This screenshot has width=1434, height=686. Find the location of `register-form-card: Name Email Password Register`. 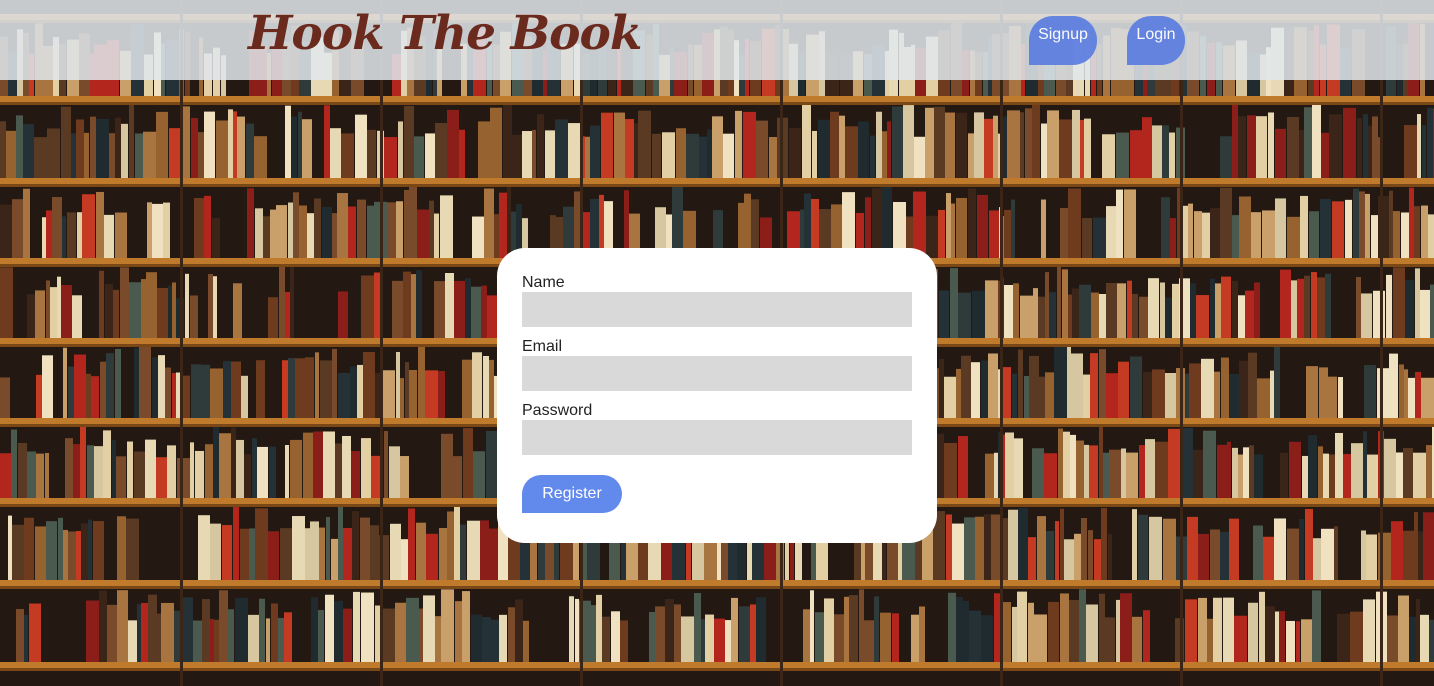

register-form-card: Name Email Password Register is located at coordinates (717, 395).